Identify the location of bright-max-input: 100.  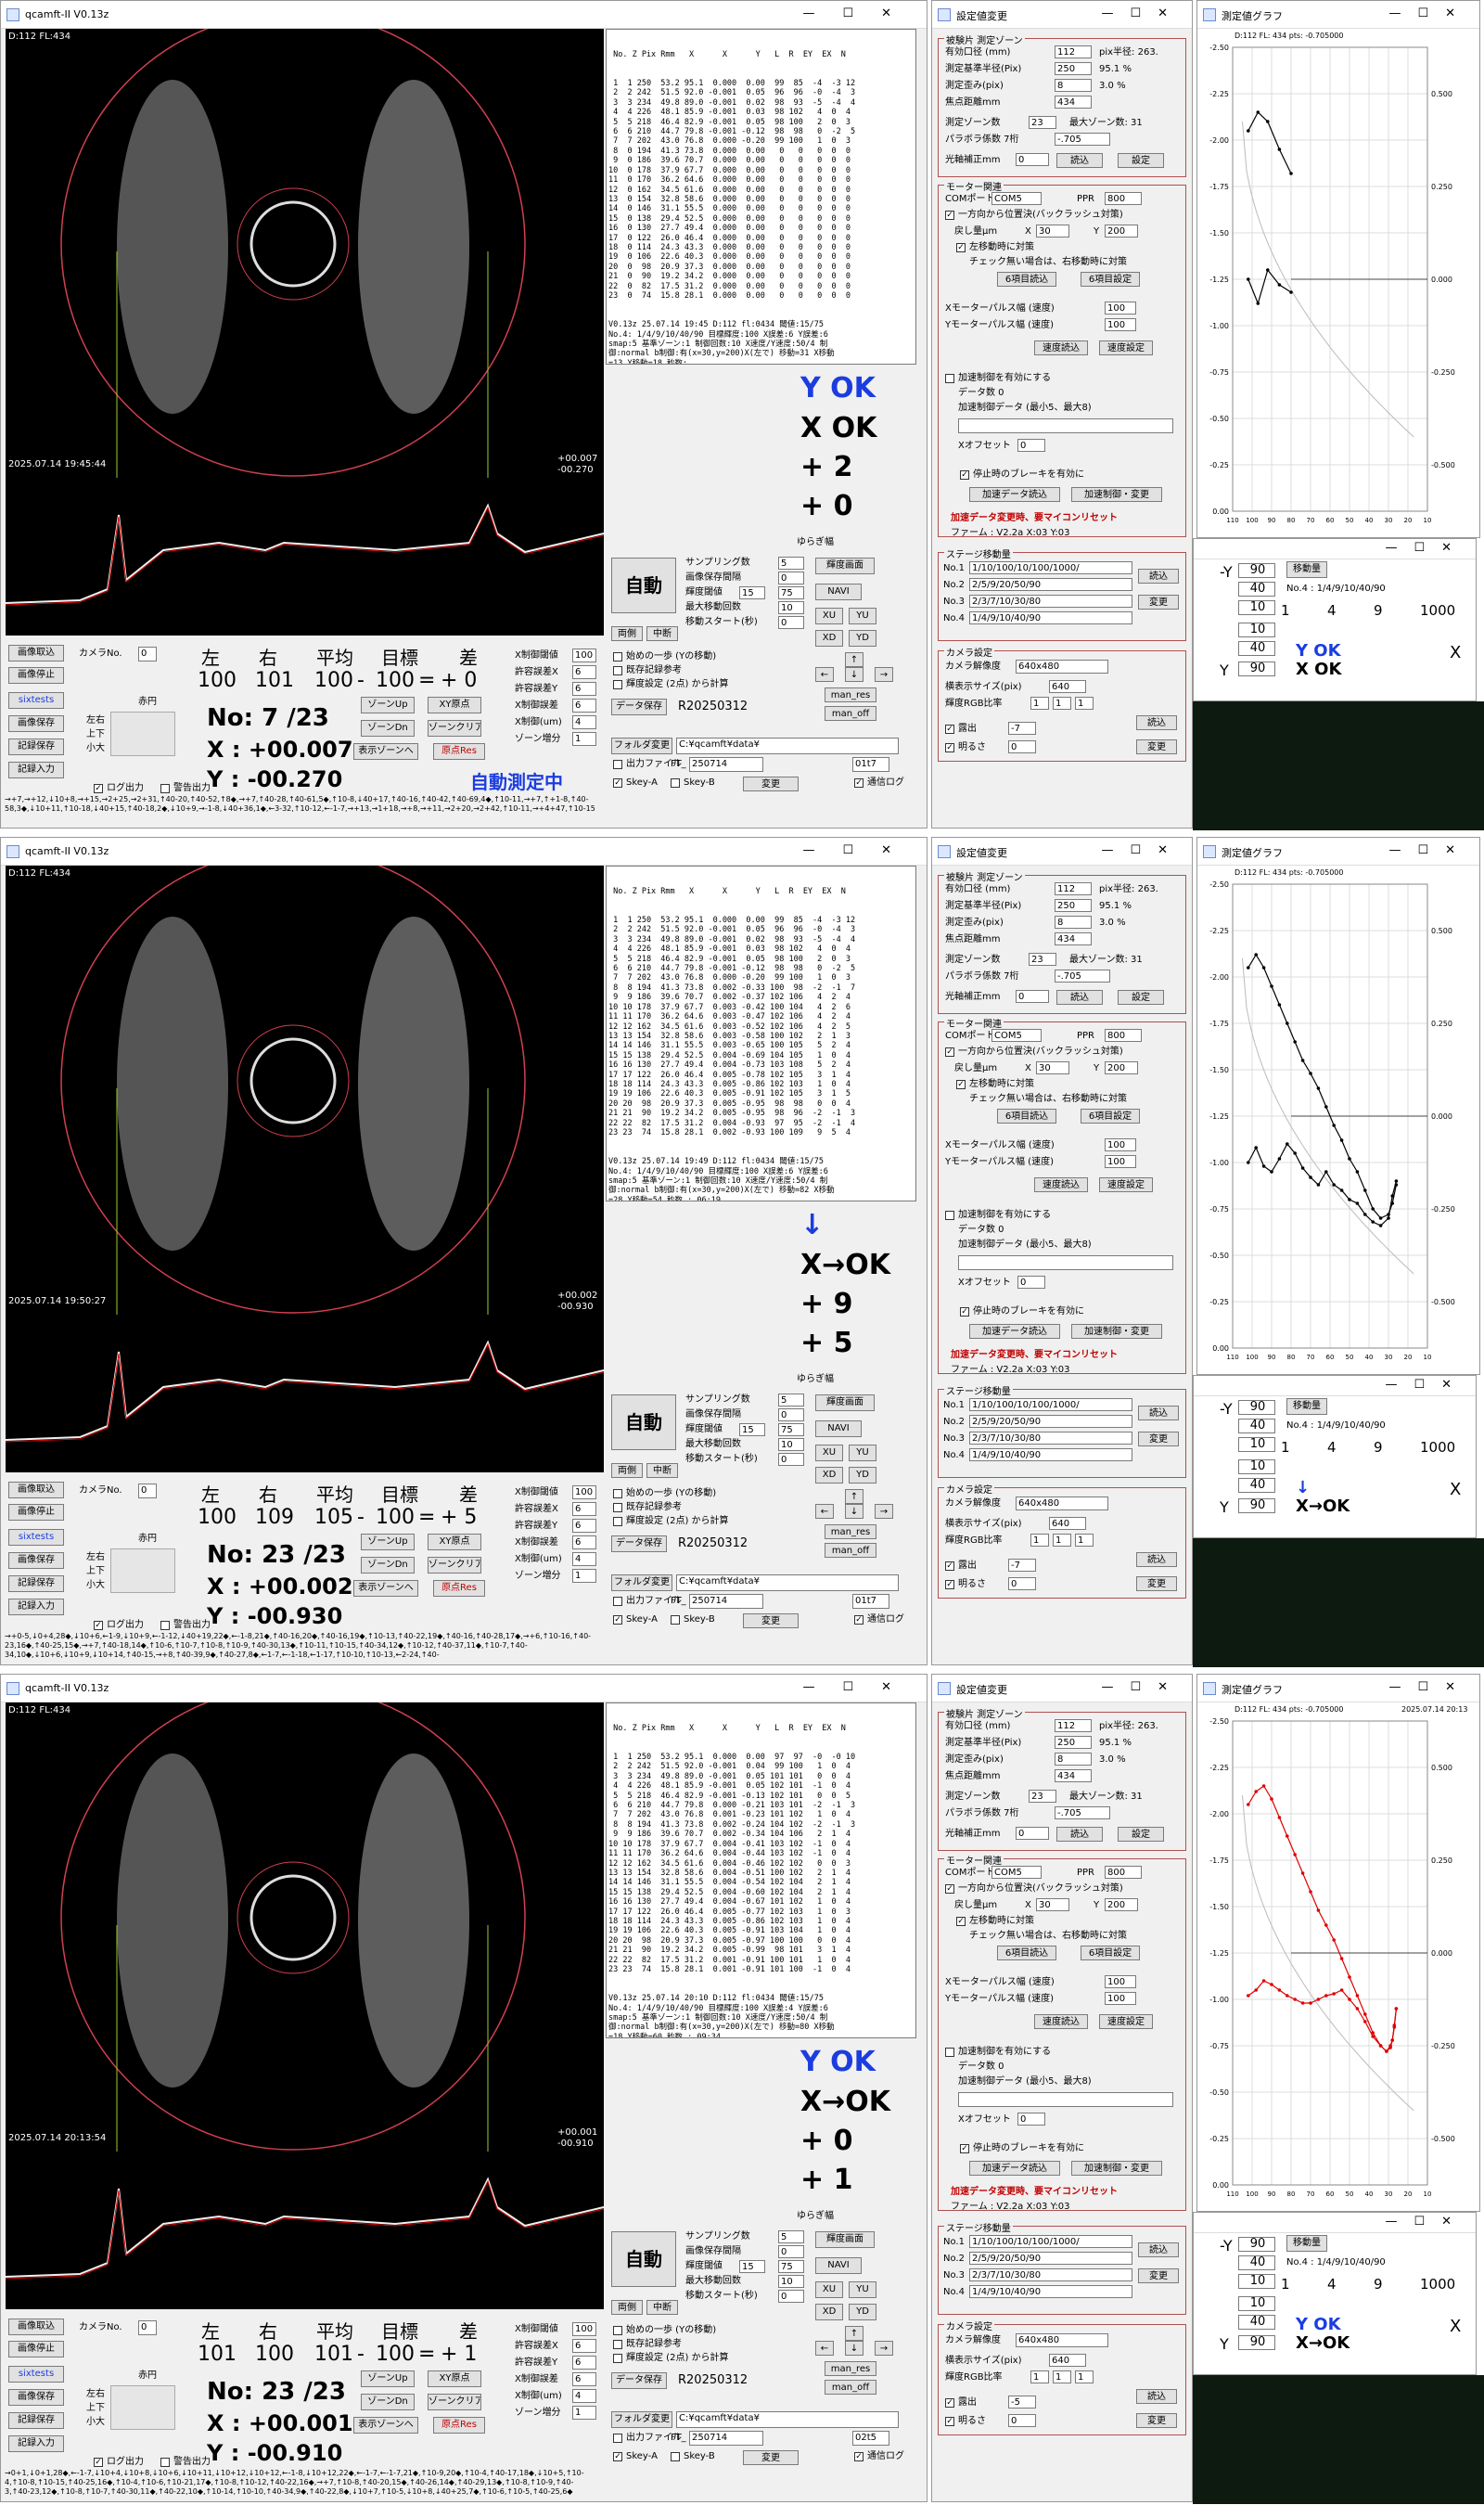
(584, 2329).